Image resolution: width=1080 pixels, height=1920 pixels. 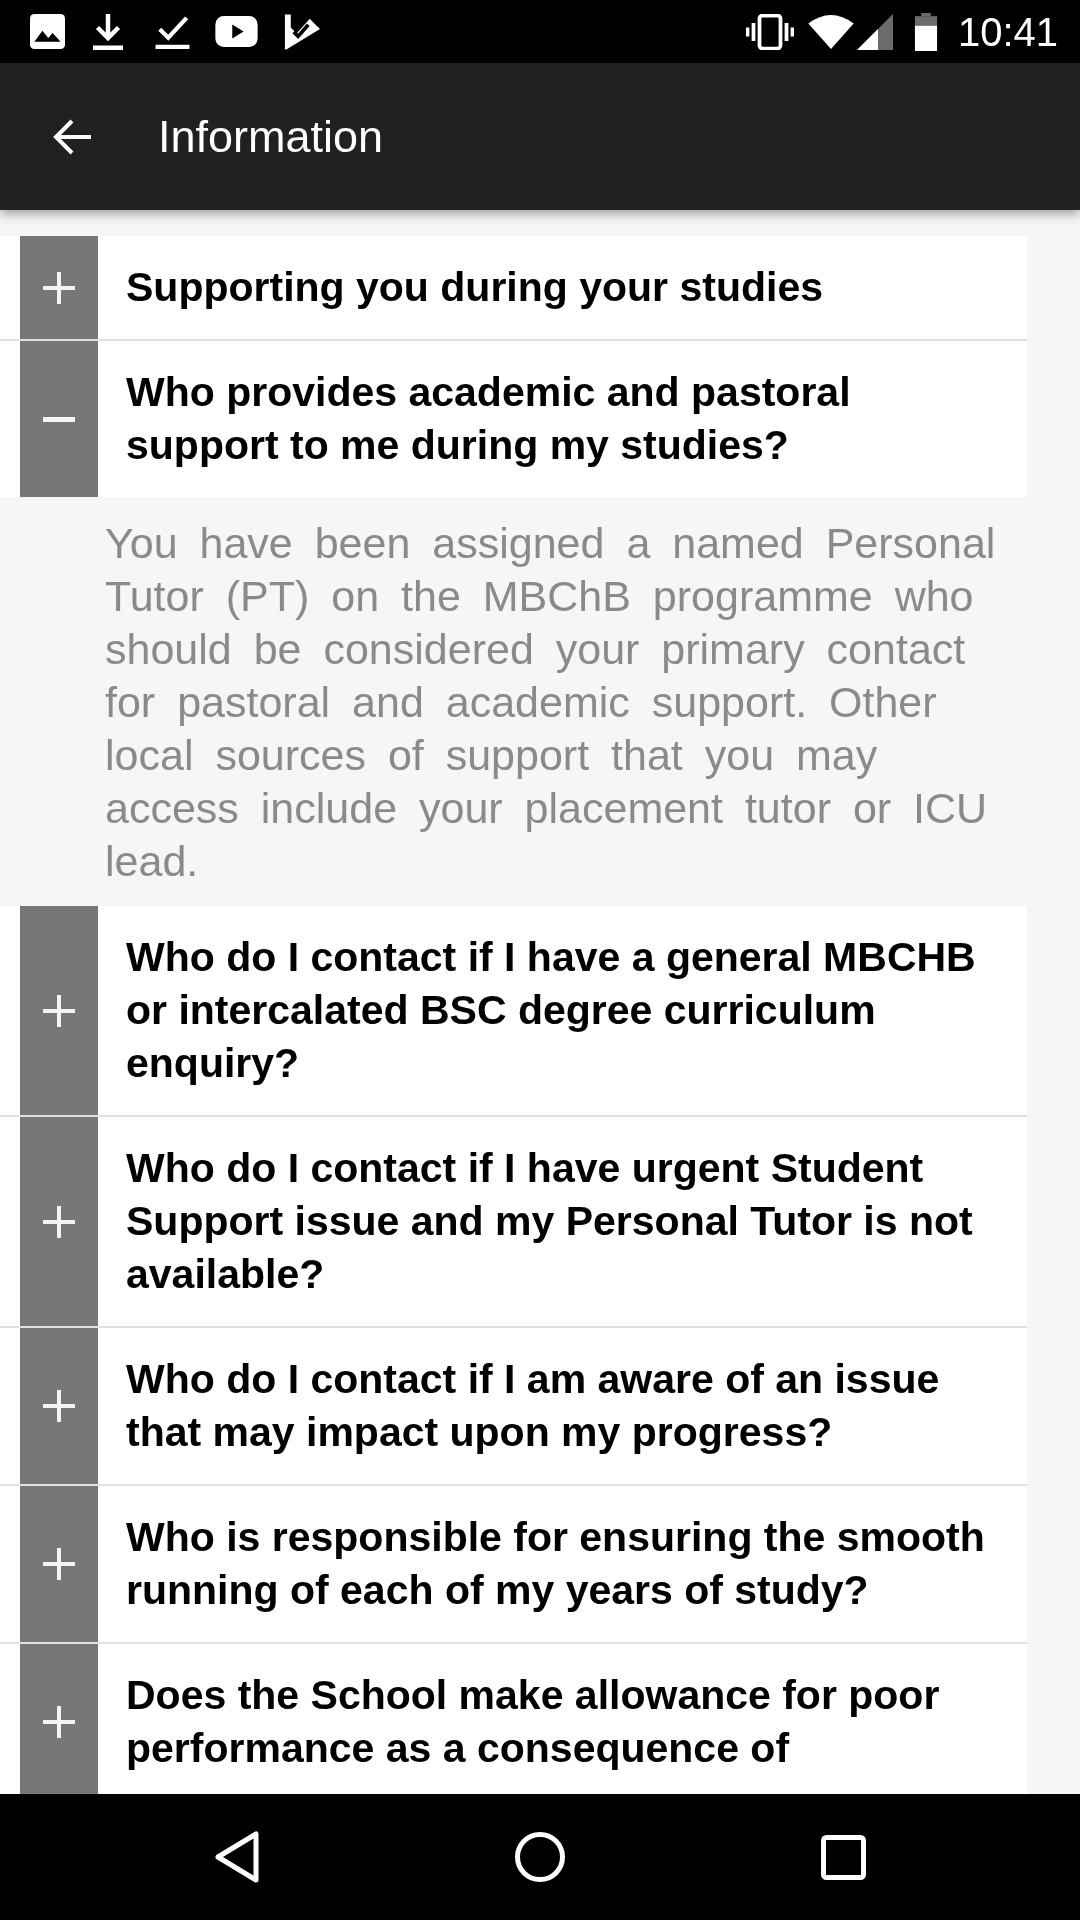 I want to click on accordion-header: Does the School make allowance for poor performance as a consequence of, so click(x=513, y=1719).